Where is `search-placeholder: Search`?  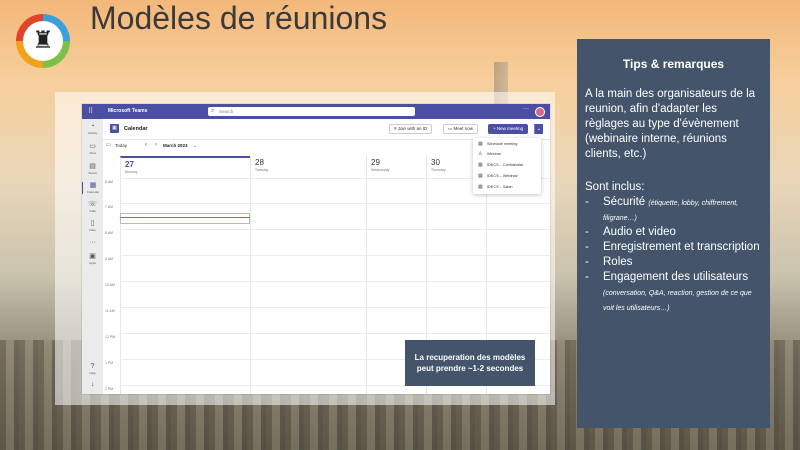
search-placeholder: Search is located at coordinates (226, 111).